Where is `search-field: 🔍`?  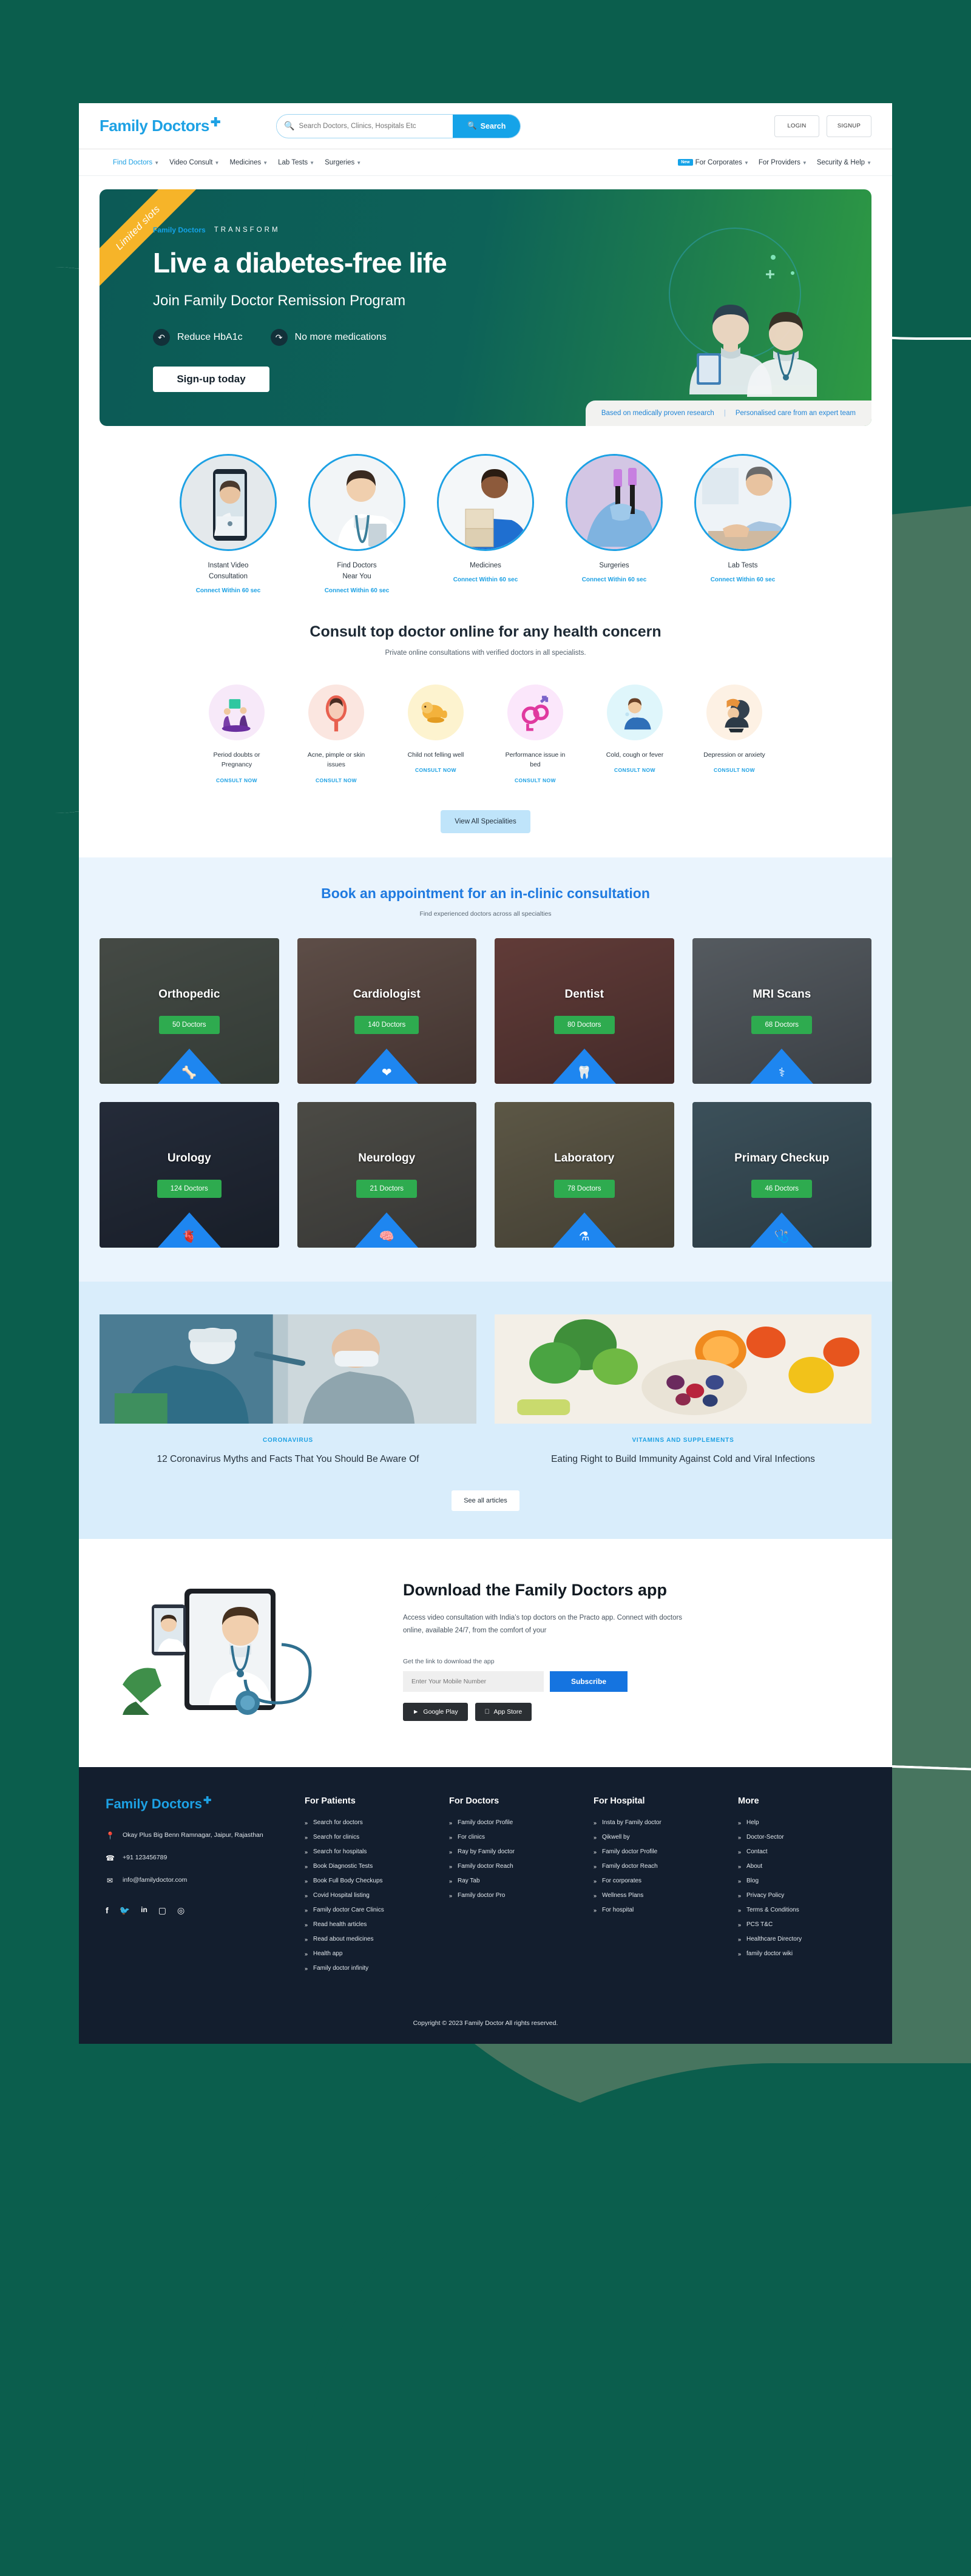 search-field: 🔍 is located at coordinates (365, 126).